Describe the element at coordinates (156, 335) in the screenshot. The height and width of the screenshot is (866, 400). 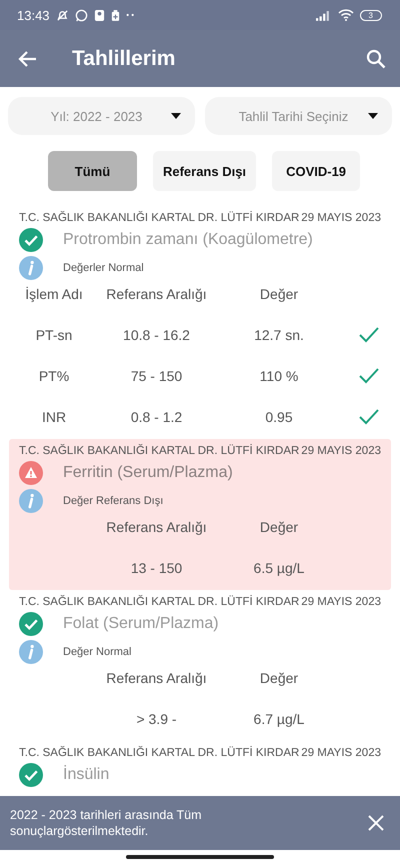
I see `table-cell-text: 10.8 - 16.2` at that location.